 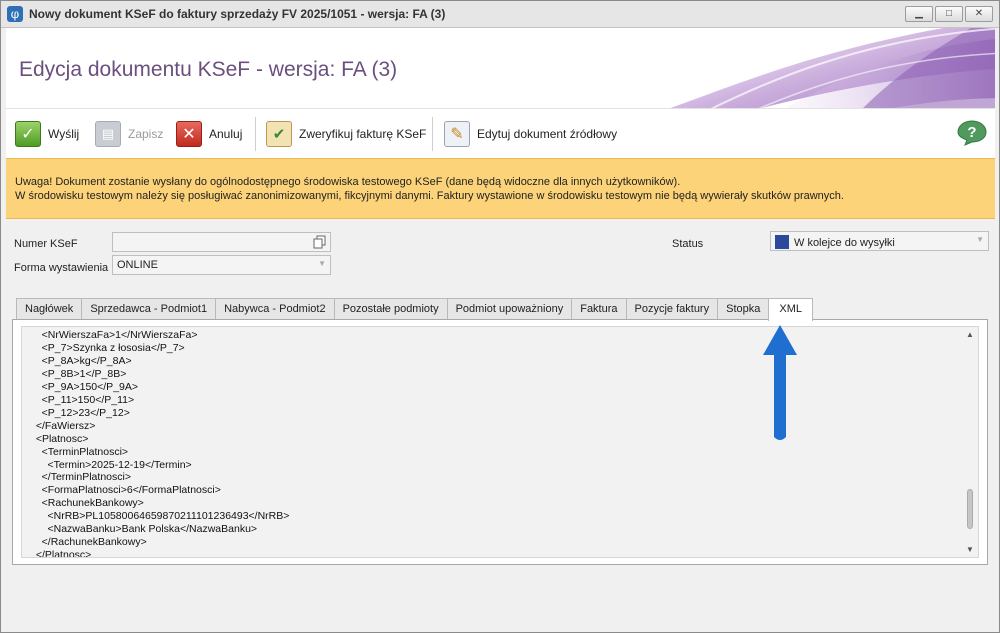 I want to click on tab-naglowek: Nagłówek, so click(x=49, y=309).